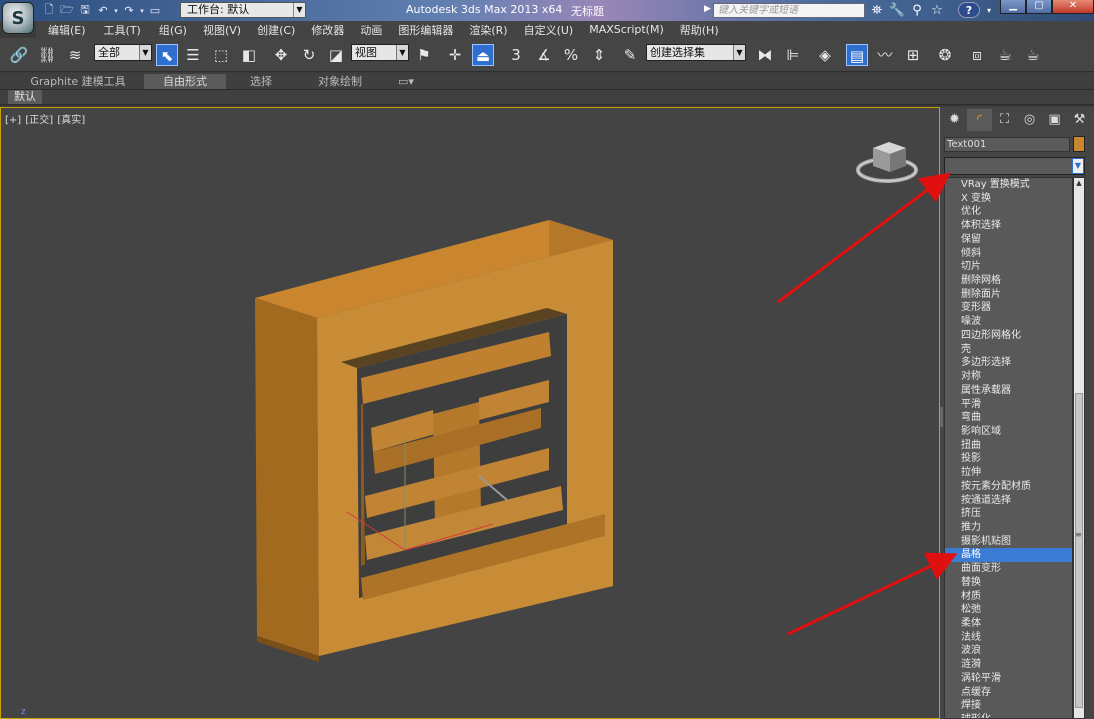  I want to click on modifier-list-item: 材质, so click(1008, 597).